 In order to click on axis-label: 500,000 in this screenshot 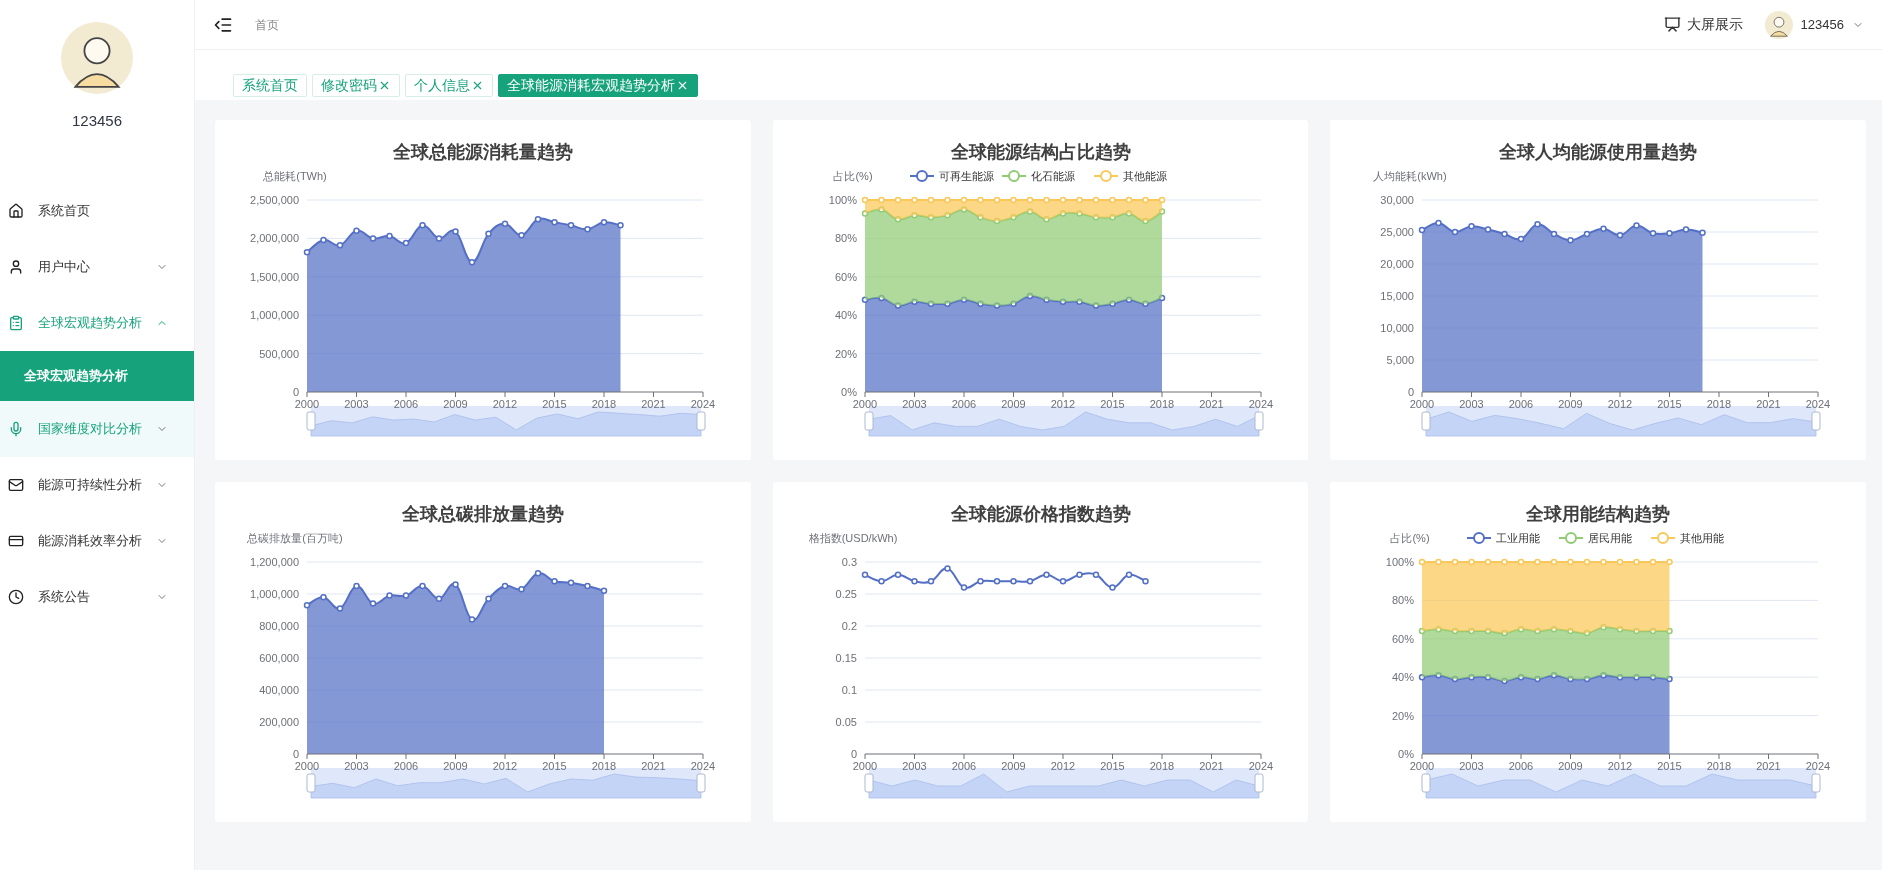, I will do `click(279, 353)`.